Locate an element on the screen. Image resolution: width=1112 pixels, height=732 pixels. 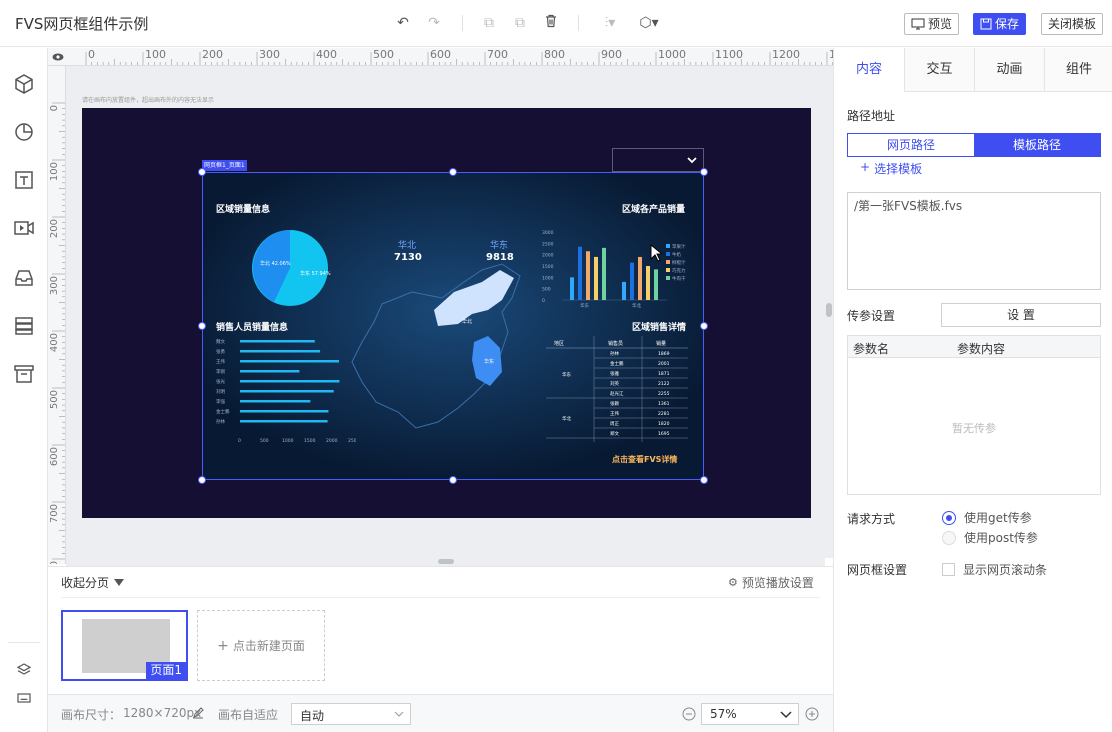
tab-animation: 动画 is located at coordinates (1009, 70).